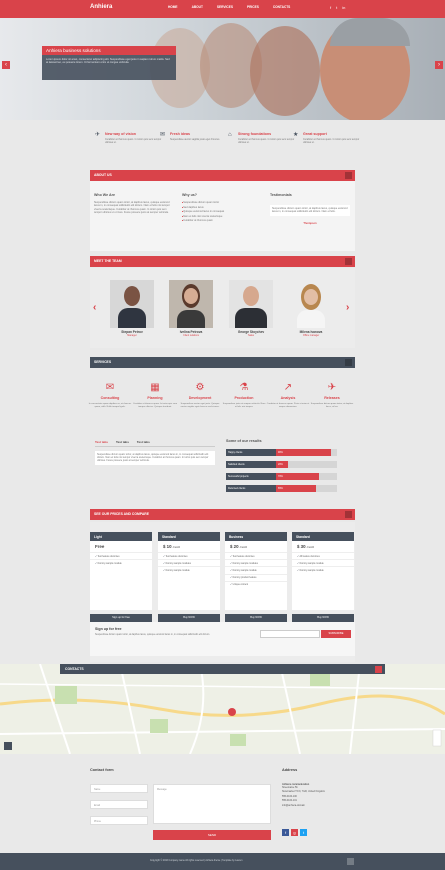 The width and height of the screenshot is (445, 870). What do you see at coordinates (234, 546) in the screenshot?
I see `plan-price: $ 20` at bounding box center [234, 546].